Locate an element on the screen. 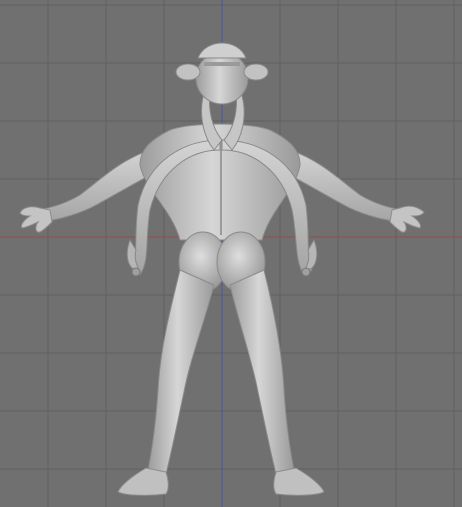  right-leg is located at coordinates (277, 382).